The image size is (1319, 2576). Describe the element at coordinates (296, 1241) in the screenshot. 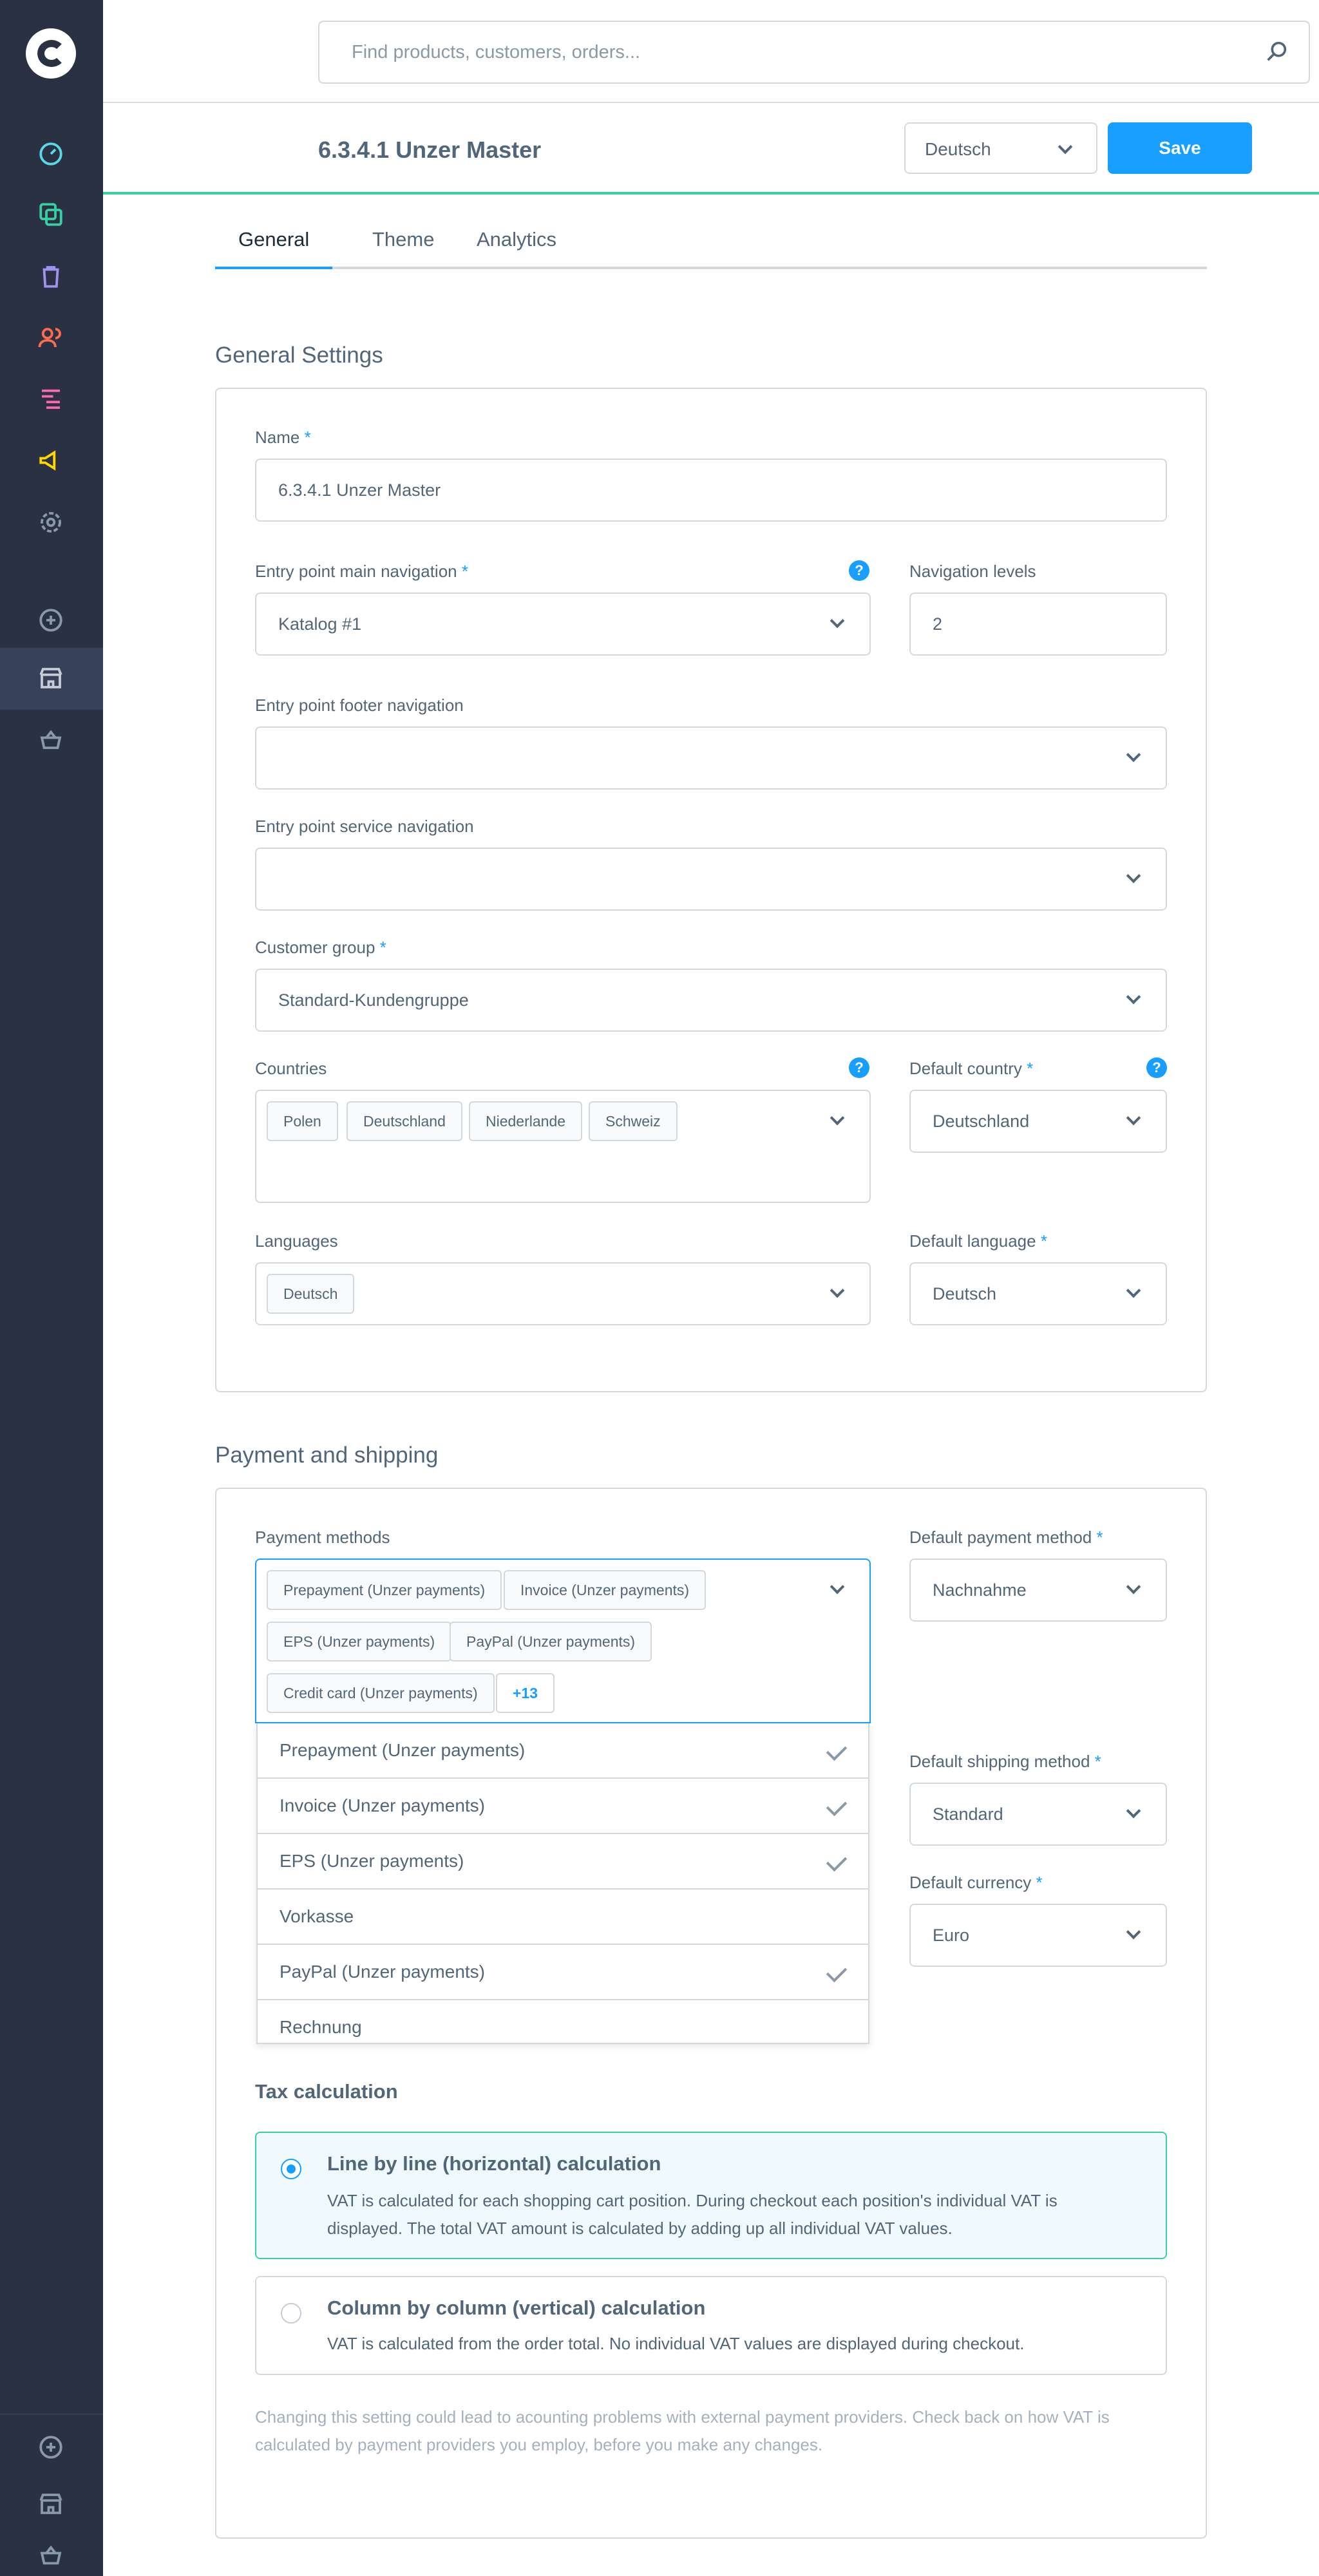

I see `languages-label: Languages` at that location.